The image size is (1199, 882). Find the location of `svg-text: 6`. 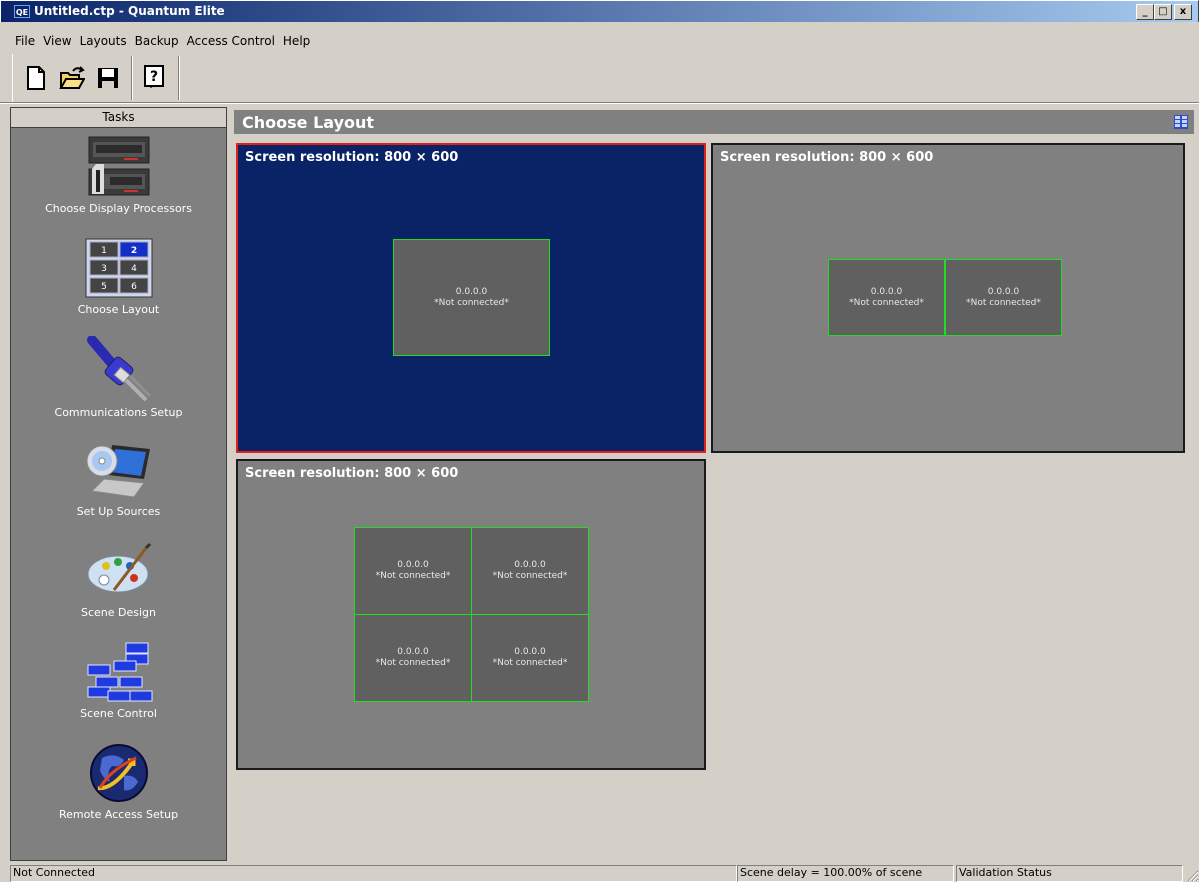

svg-text: 6 is located at coordinates (134, 287).